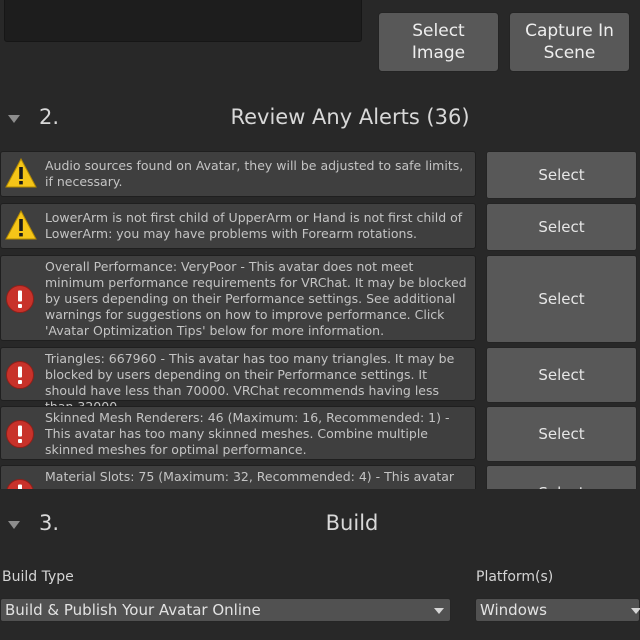 The height and width of the screenshot is (640, 640). What do you see at coordinates (49, 117) in the screenshot?
I see `section-number: 2.` at bounding box center [49, 117].